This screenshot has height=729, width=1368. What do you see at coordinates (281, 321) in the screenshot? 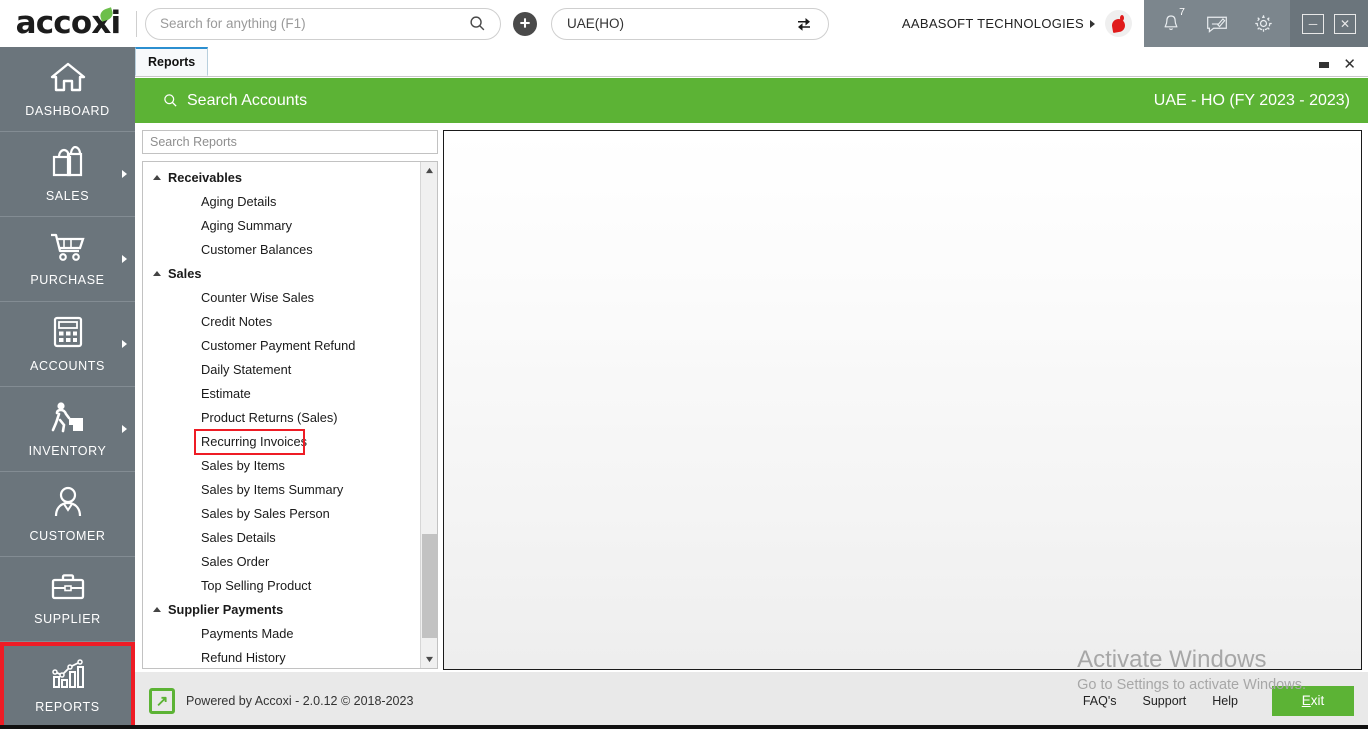
I see `tree-item-credit-notes: Credit Notes` at bounding box center [281, 321].